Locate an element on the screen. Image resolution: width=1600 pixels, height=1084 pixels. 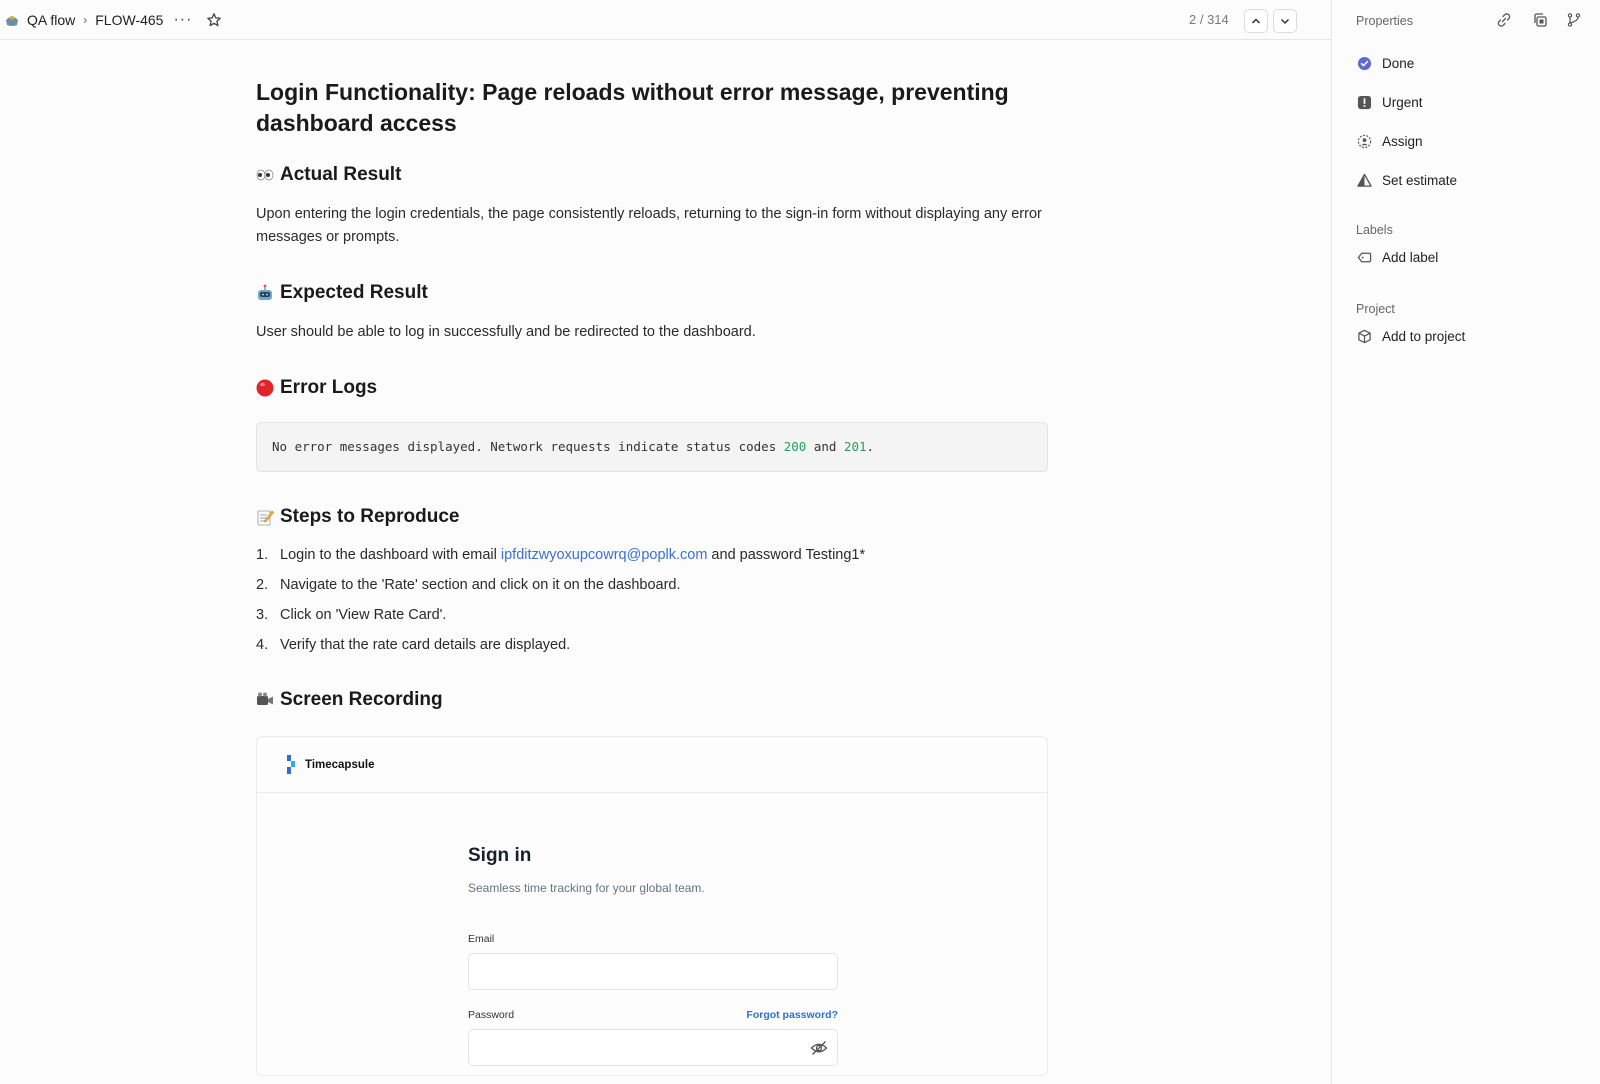
password-label-row: Password Forgot password? is located at coordinates (653, 1015).